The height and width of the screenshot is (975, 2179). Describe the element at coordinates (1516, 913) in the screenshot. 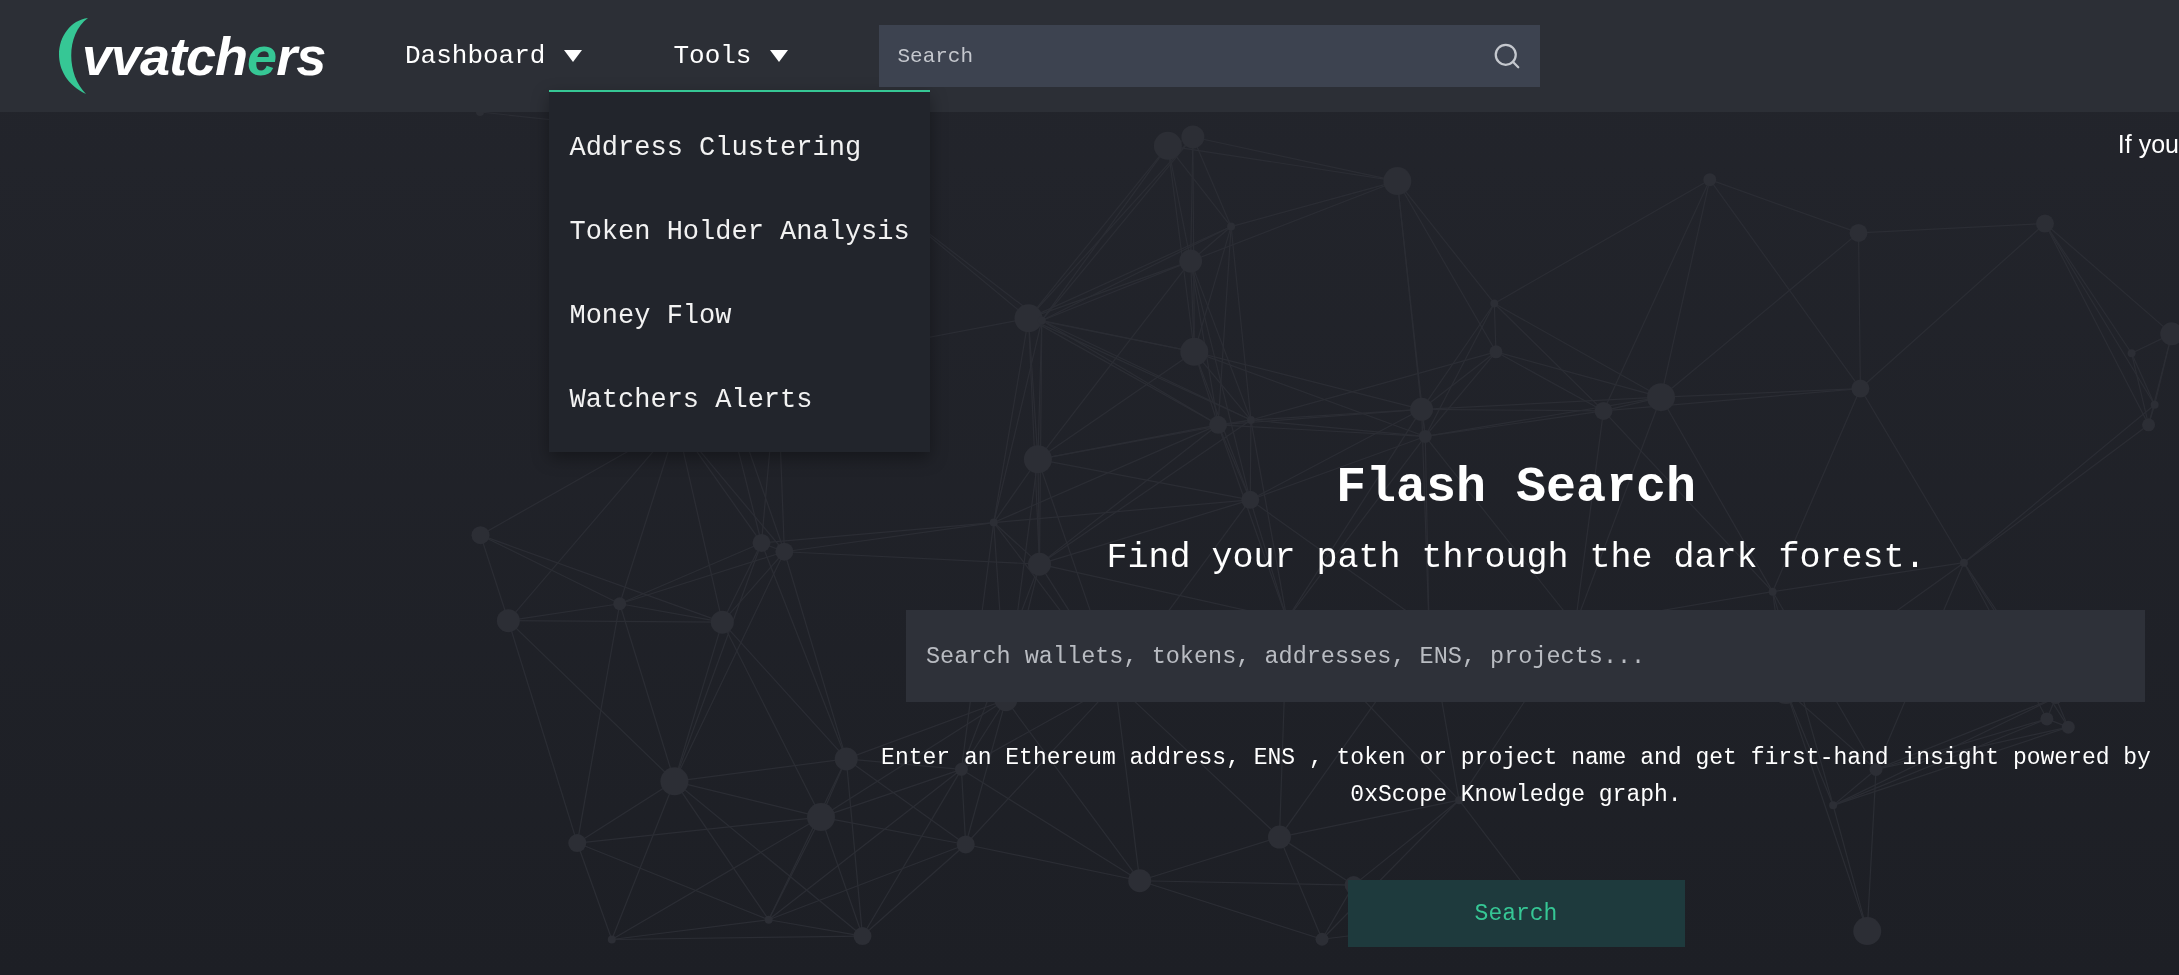

I see `search-button: Search` at that location.